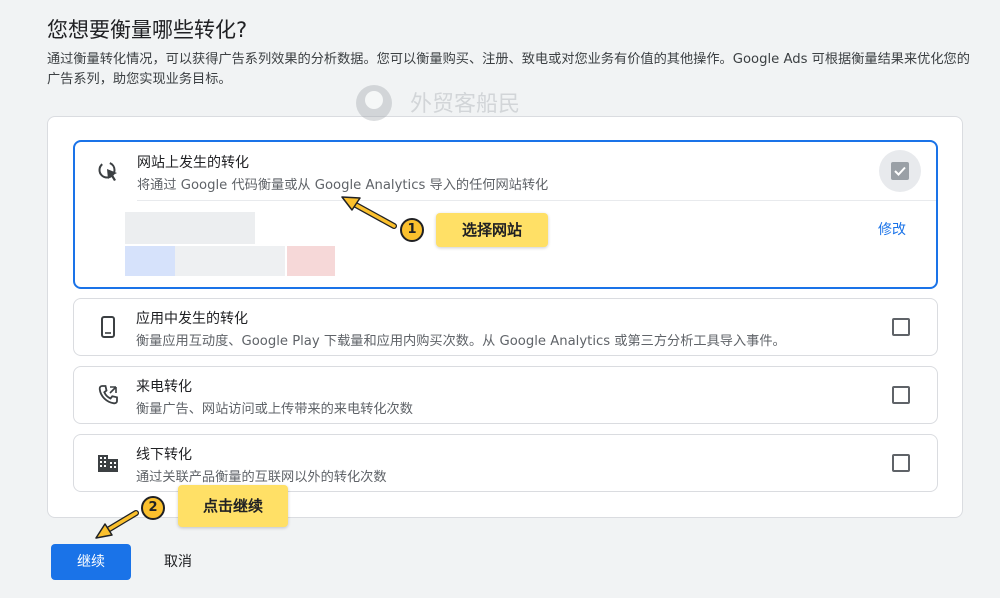 Image resolution: width=1000 pixels, height=598 pixels. I want to click on page-title: 您想要衡量哪些转化?, so click(147, 30).